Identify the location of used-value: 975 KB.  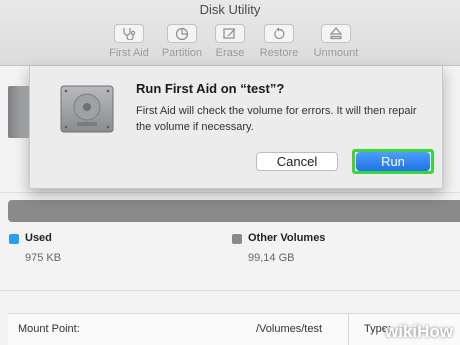
(43, 258).